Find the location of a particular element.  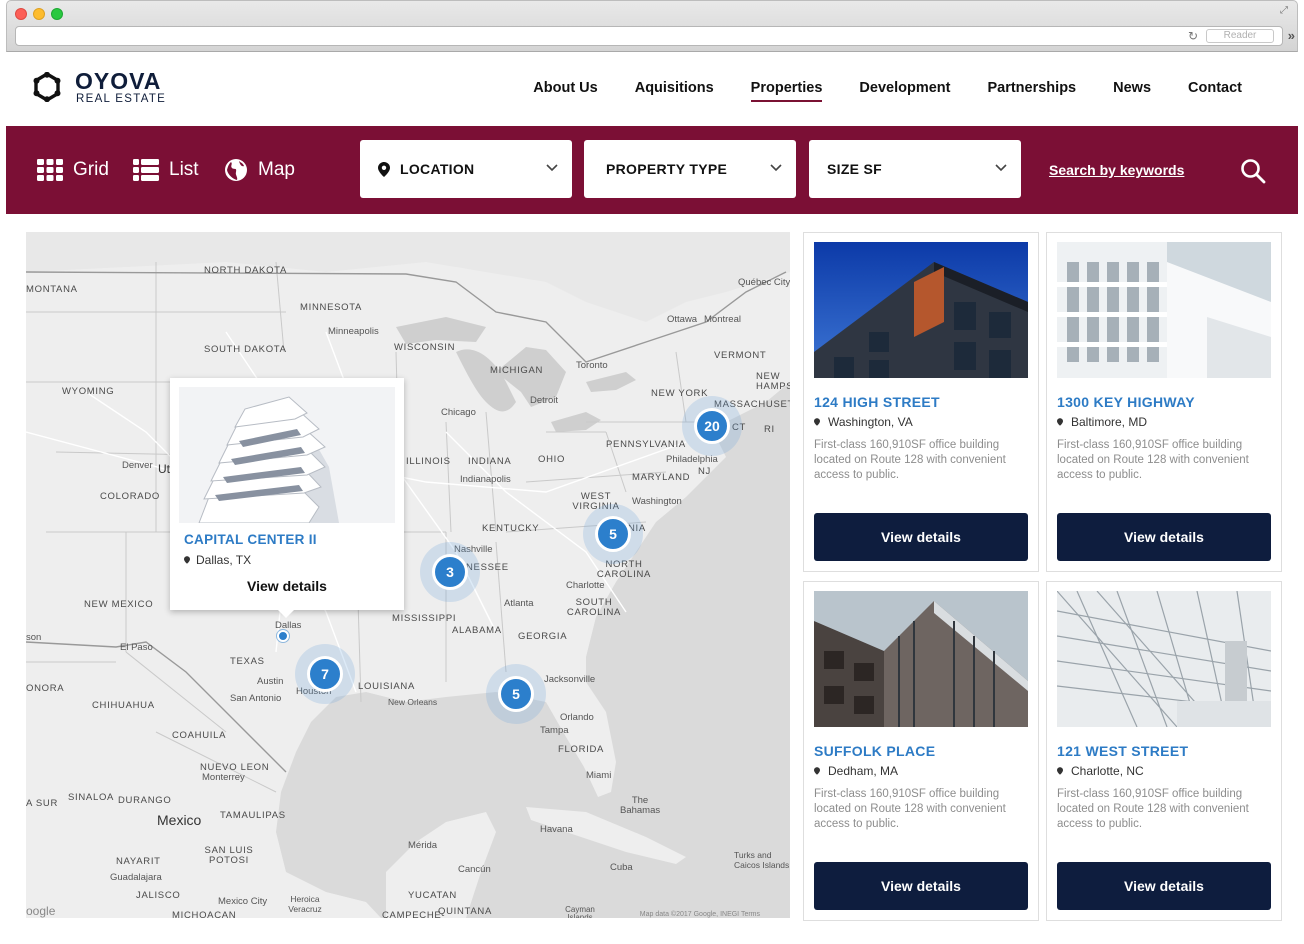

map-label: TAMAULIPAS is located at coordinates (253, 815).